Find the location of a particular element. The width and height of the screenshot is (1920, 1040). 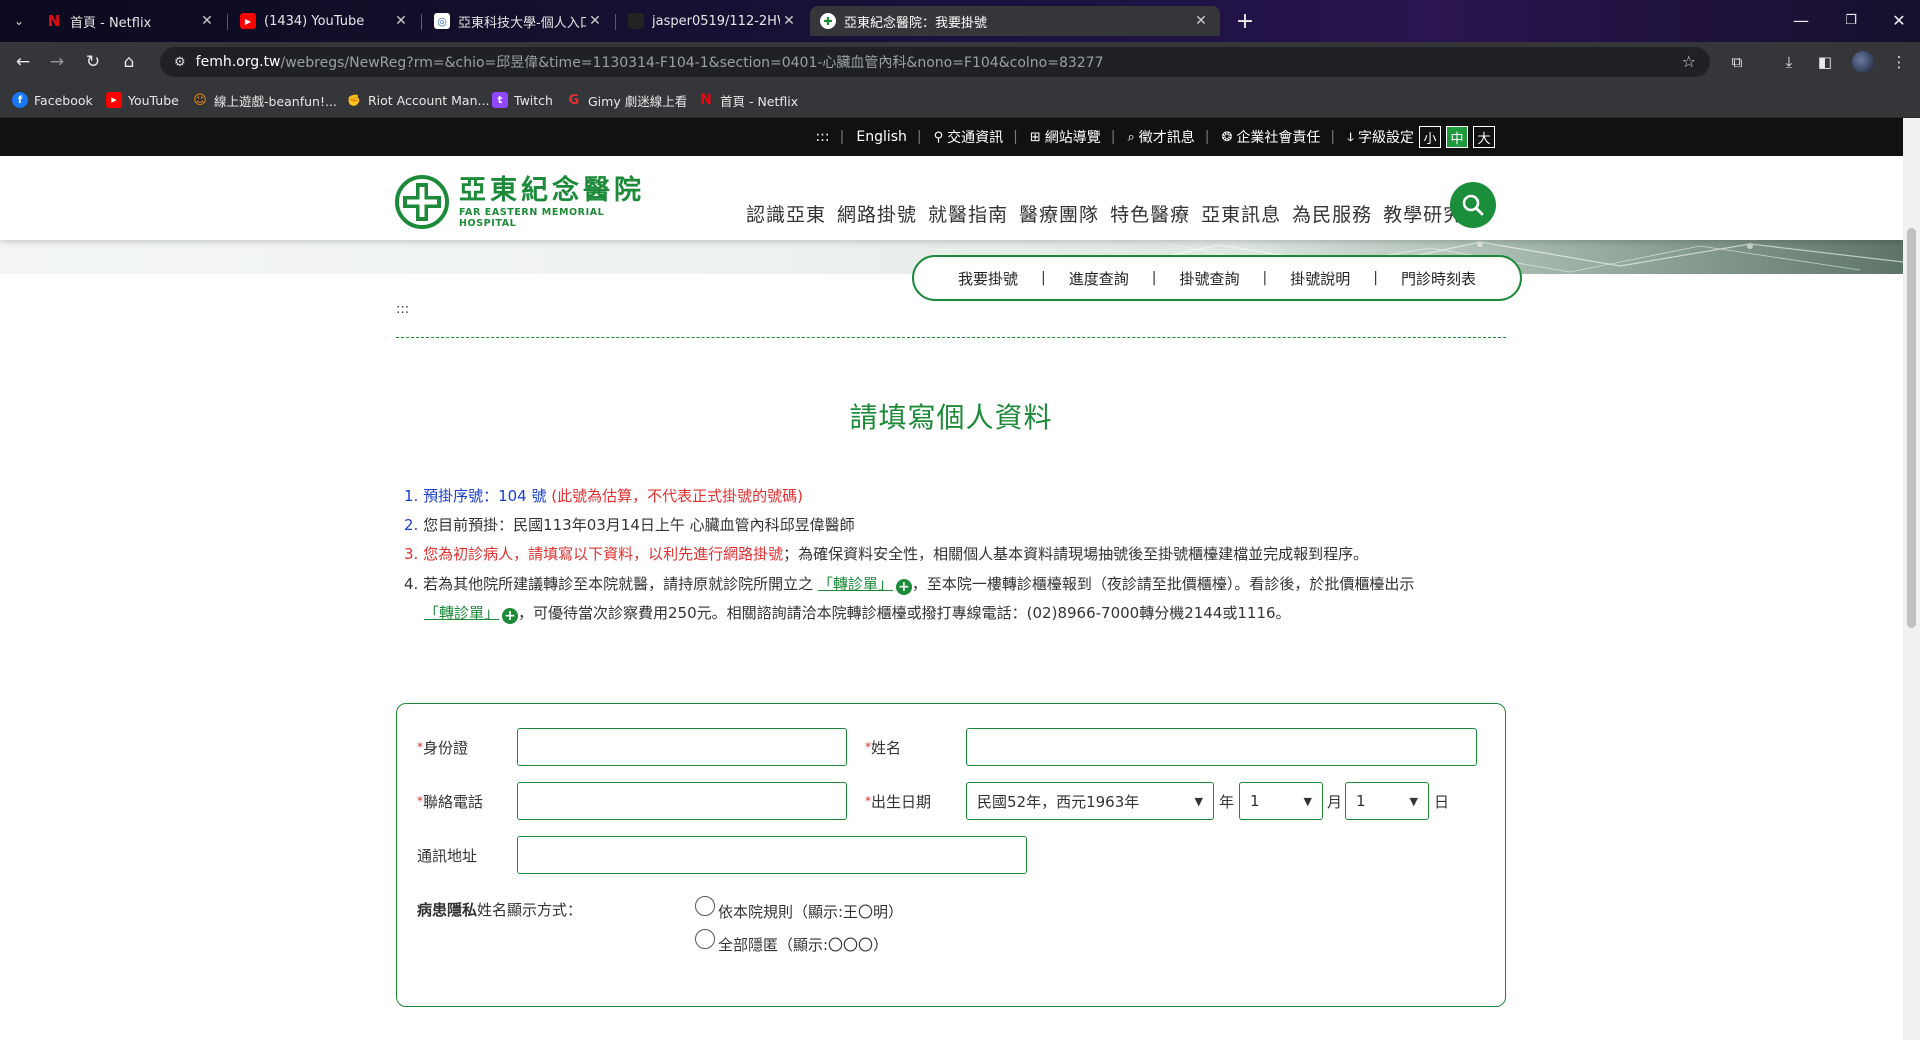

browser-tab-github: jasper0519/112-2HW1 ✕ is located at coordinates (713, 21).